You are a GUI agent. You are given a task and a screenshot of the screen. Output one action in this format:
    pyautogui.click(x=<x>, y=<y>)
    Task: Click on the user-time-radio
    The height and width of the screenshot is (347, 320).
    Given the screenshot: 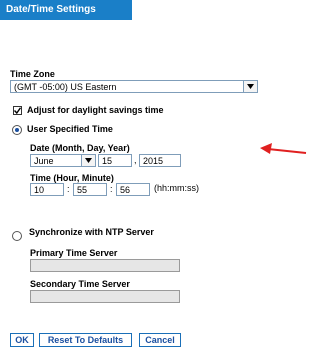 What is the action you would take?
    pyautogui.click(x=17, y=130)
    